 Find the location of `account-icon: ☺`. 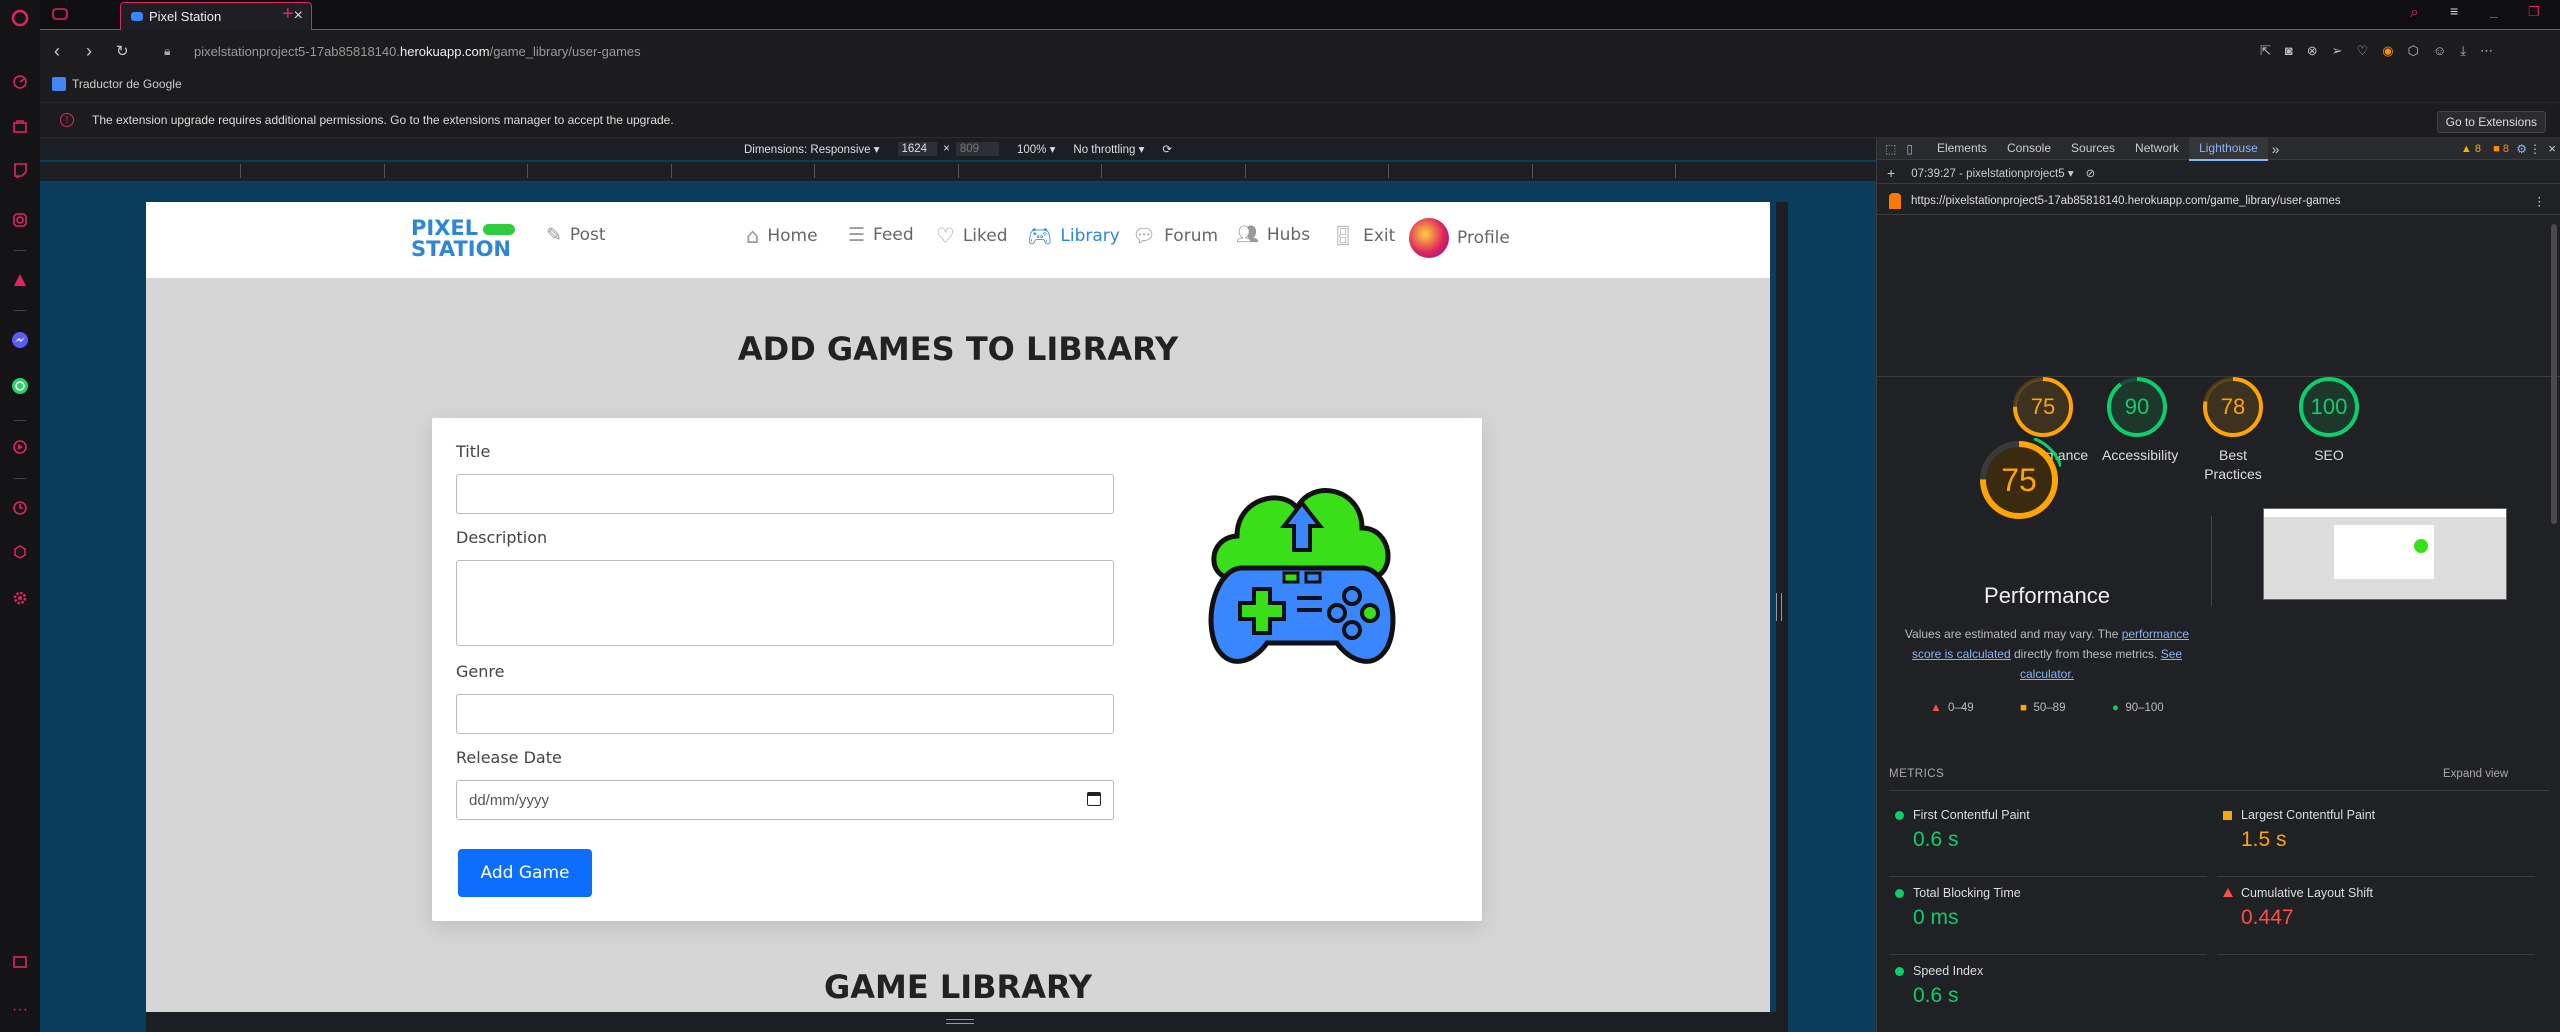

account-icon: ☺ is located at coordinates (2439, 51).